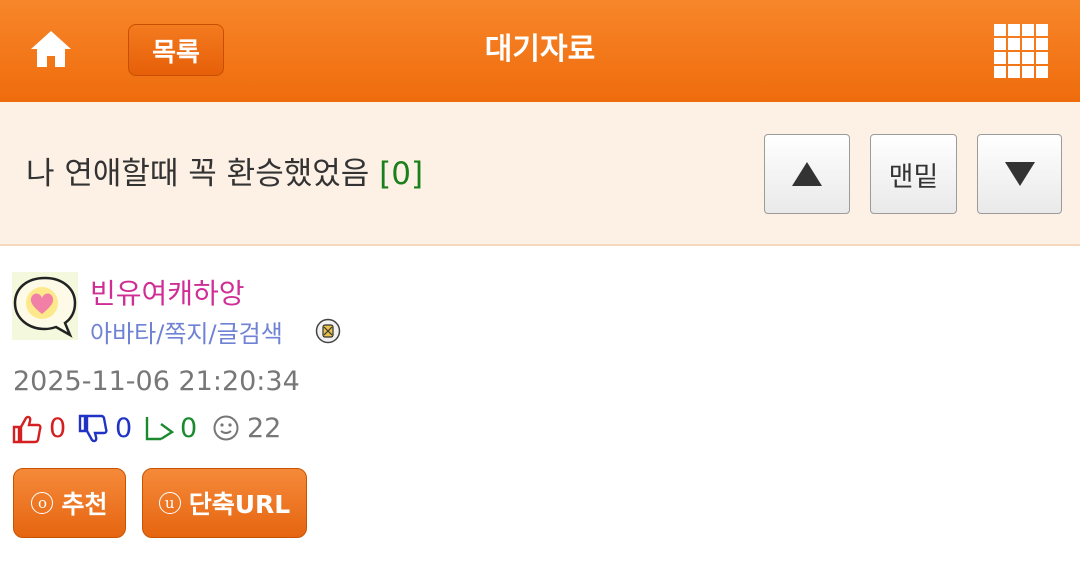 The image size is (1080, 574). I want to click on author-nickname: 빈유여캐하앙, so click(167, 292).